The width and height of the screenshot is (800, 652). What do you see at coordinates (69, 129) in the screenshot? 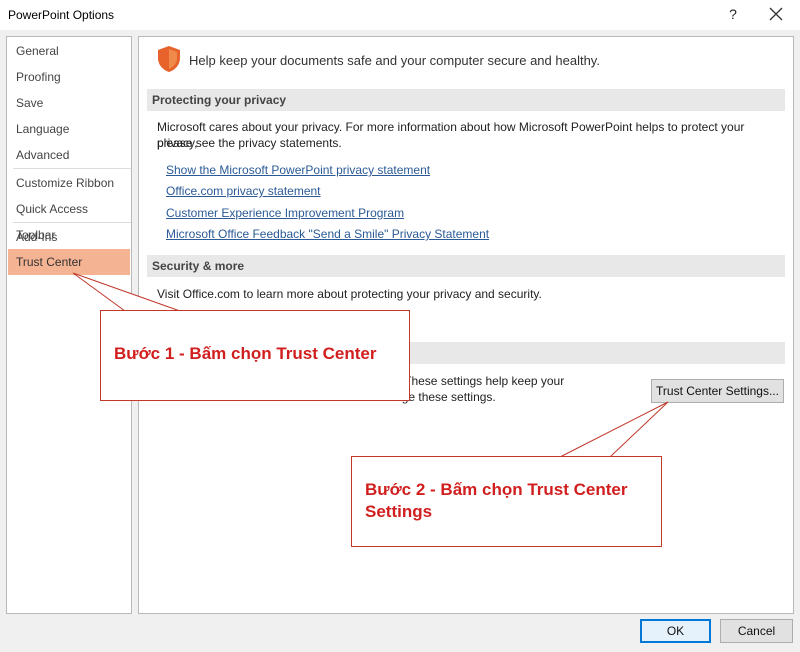
I see `nav-item-language: Language` at bounding box center [69, 129].